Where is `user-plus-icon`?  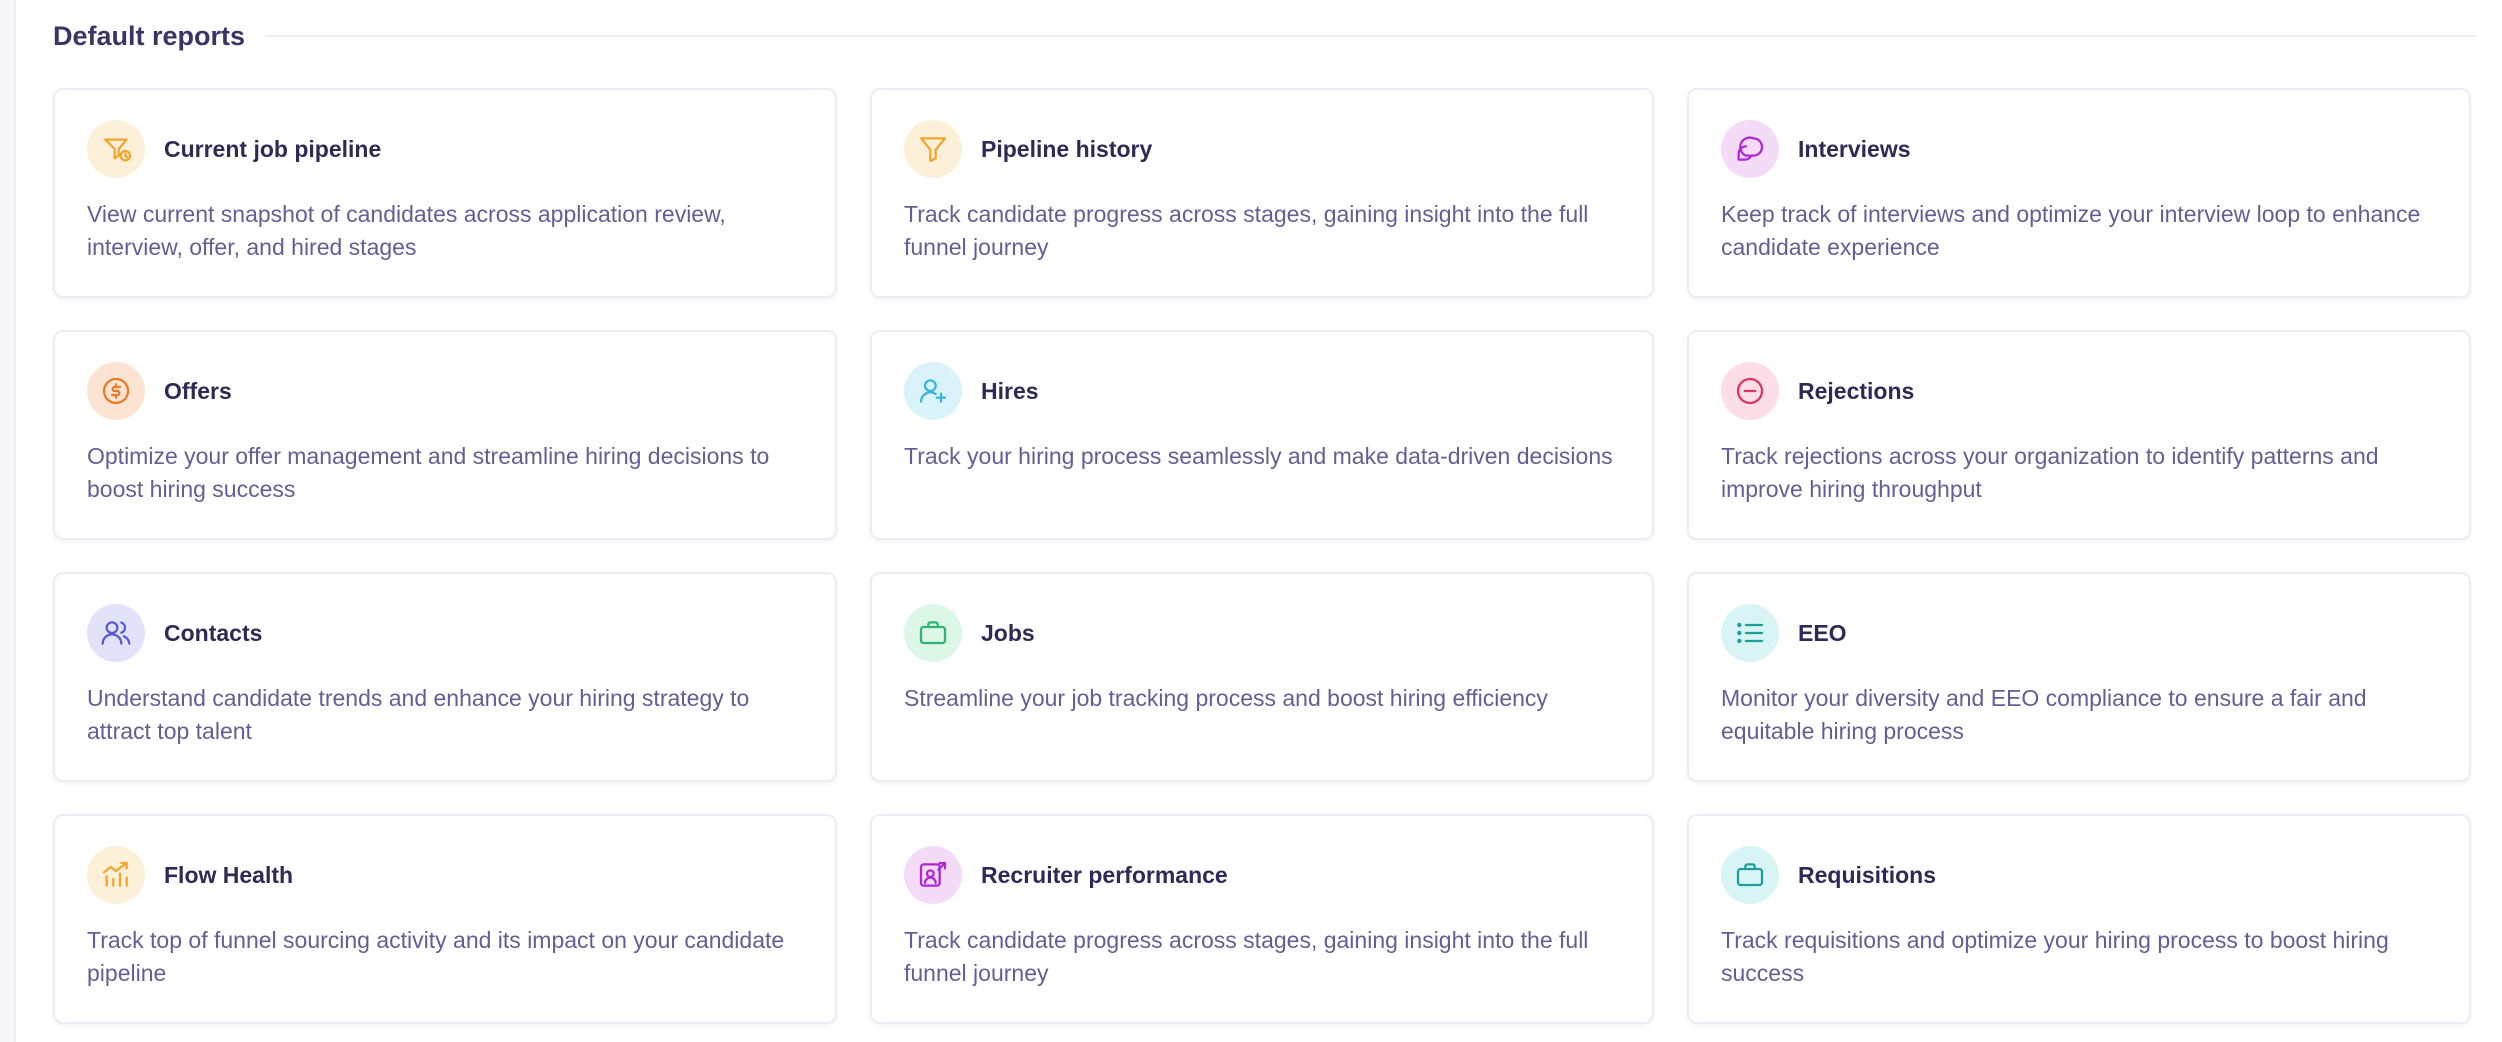 user-plus-icon is located at coordinates (933, 391).